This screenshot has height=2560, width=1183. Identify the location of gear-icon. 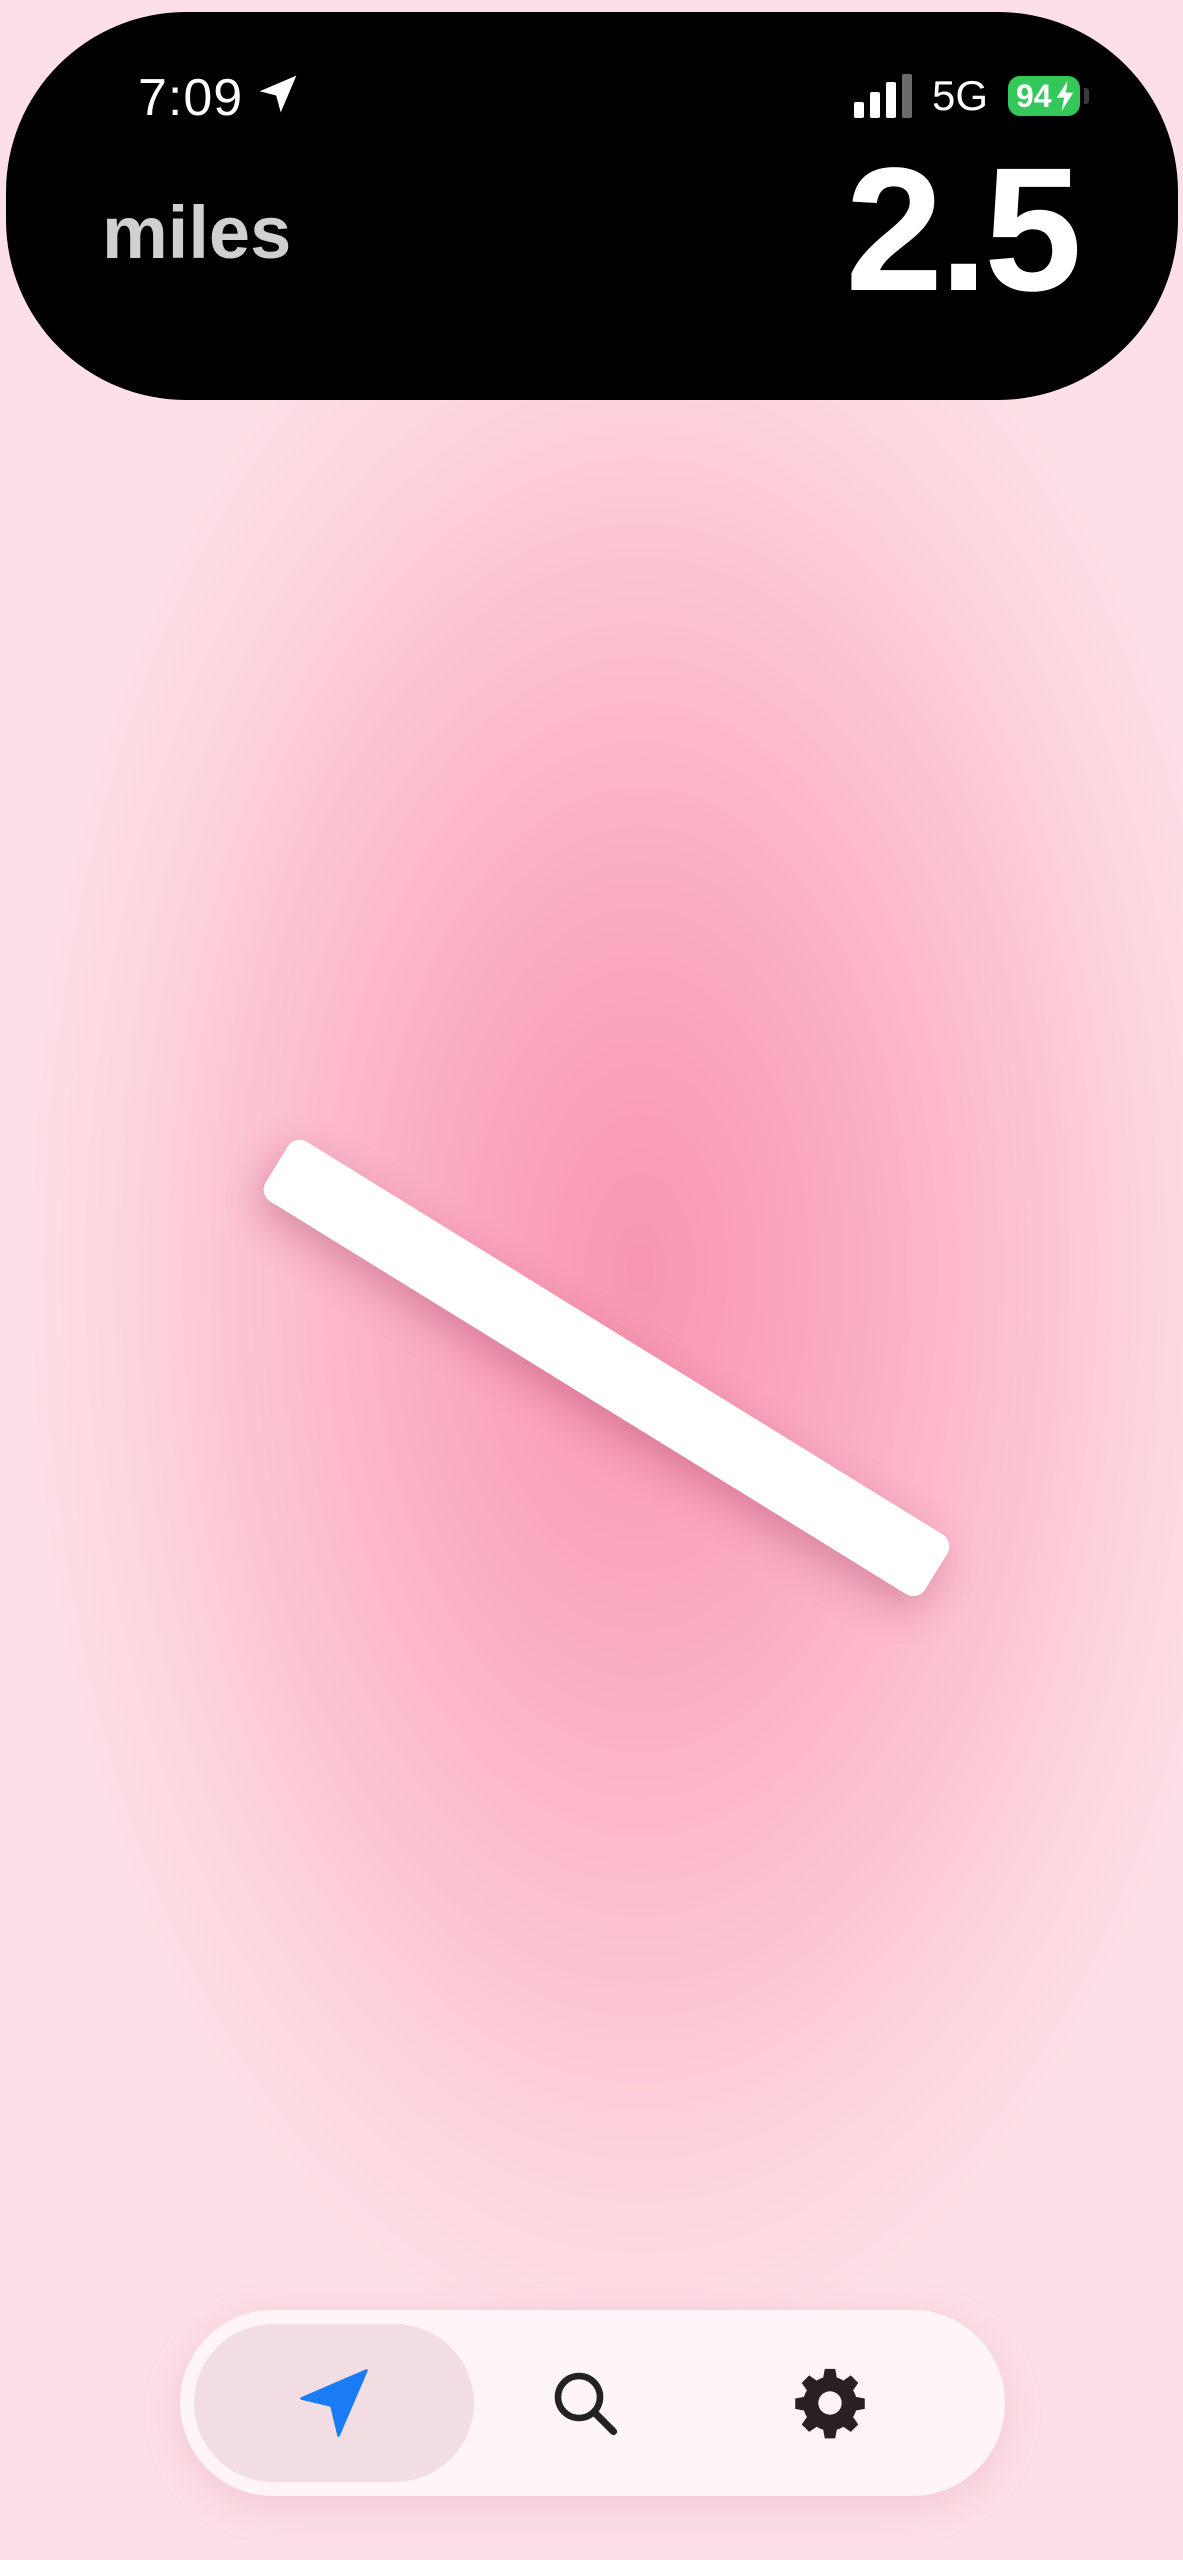
(830, 2403).